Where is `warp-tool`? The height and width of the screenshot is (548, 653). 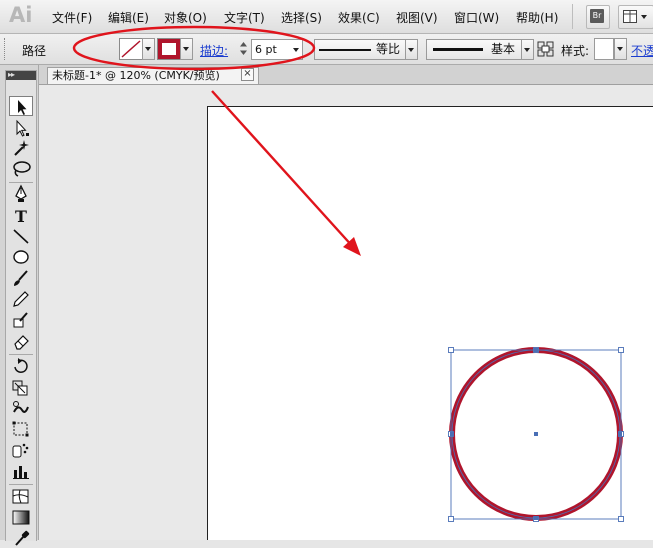 warp-tool is located at coordinates (21, 408).